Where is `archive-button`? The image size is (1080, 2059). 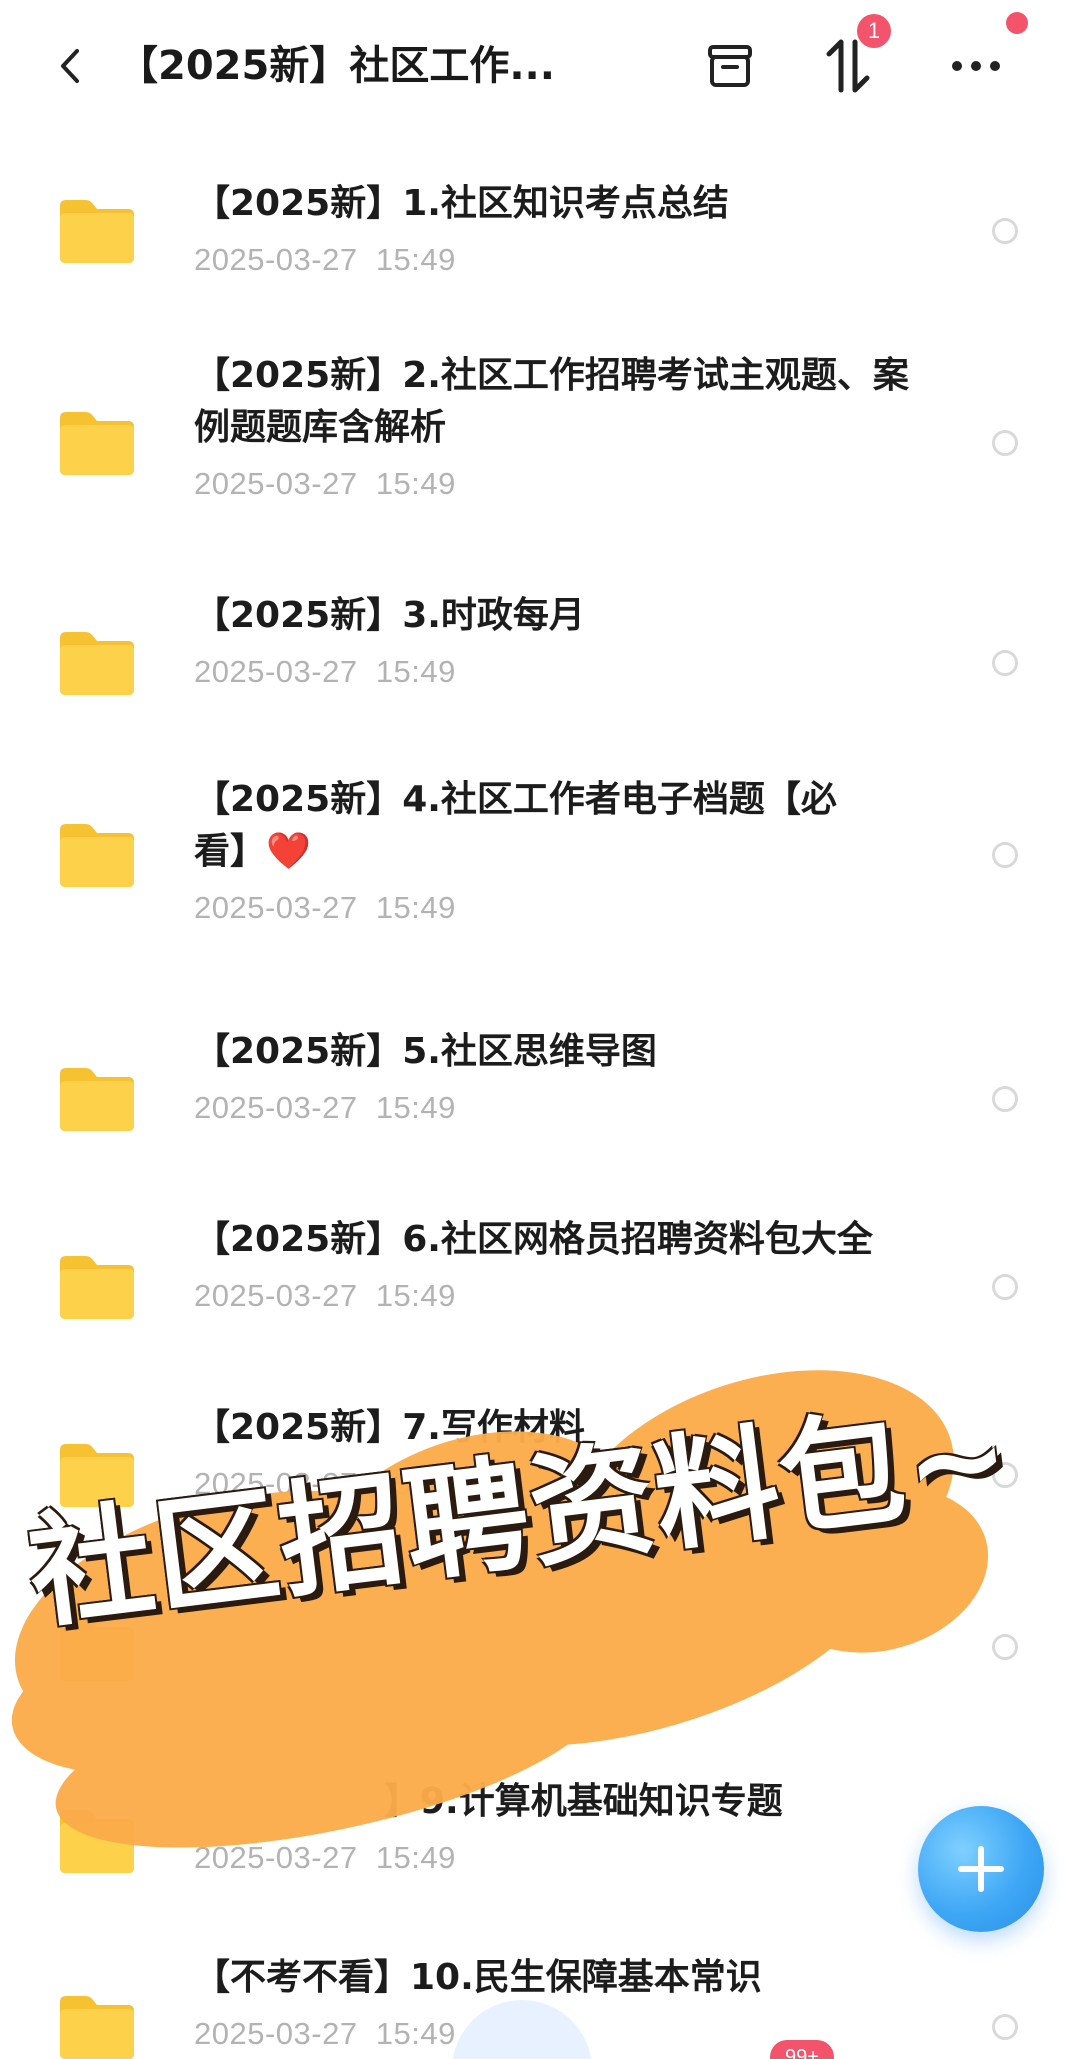
archive-button is located at coordinates (730, 66).